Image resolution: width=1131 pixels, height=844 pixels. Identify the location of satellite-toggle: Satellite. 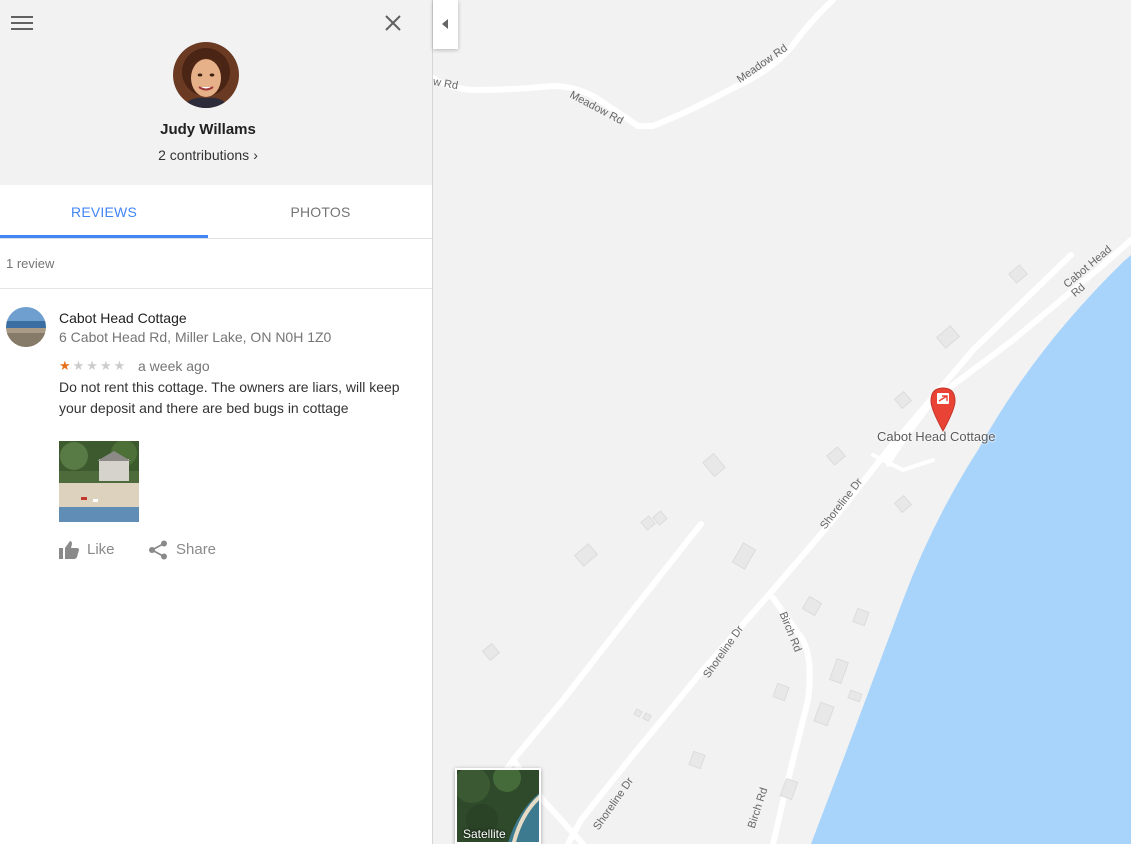
(498, 806).